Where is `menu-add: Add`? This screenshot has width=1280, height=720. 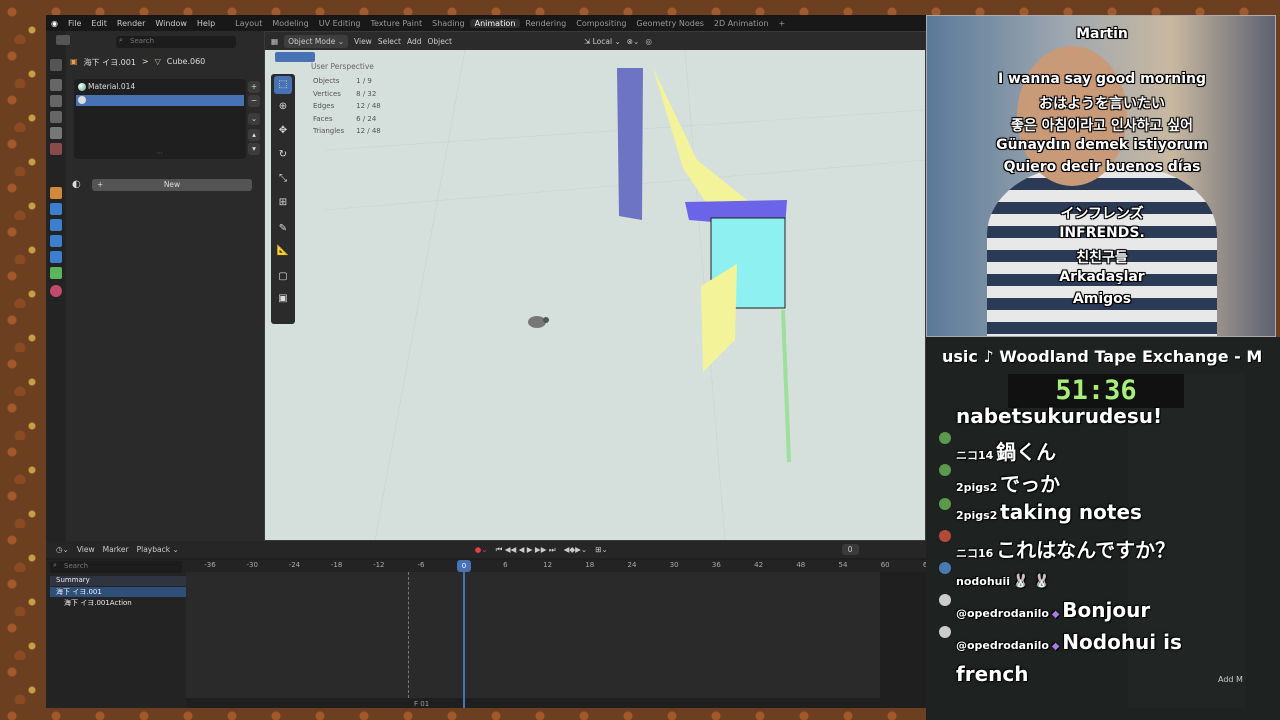 menu-add: Add is located at coordinates (414, 41).